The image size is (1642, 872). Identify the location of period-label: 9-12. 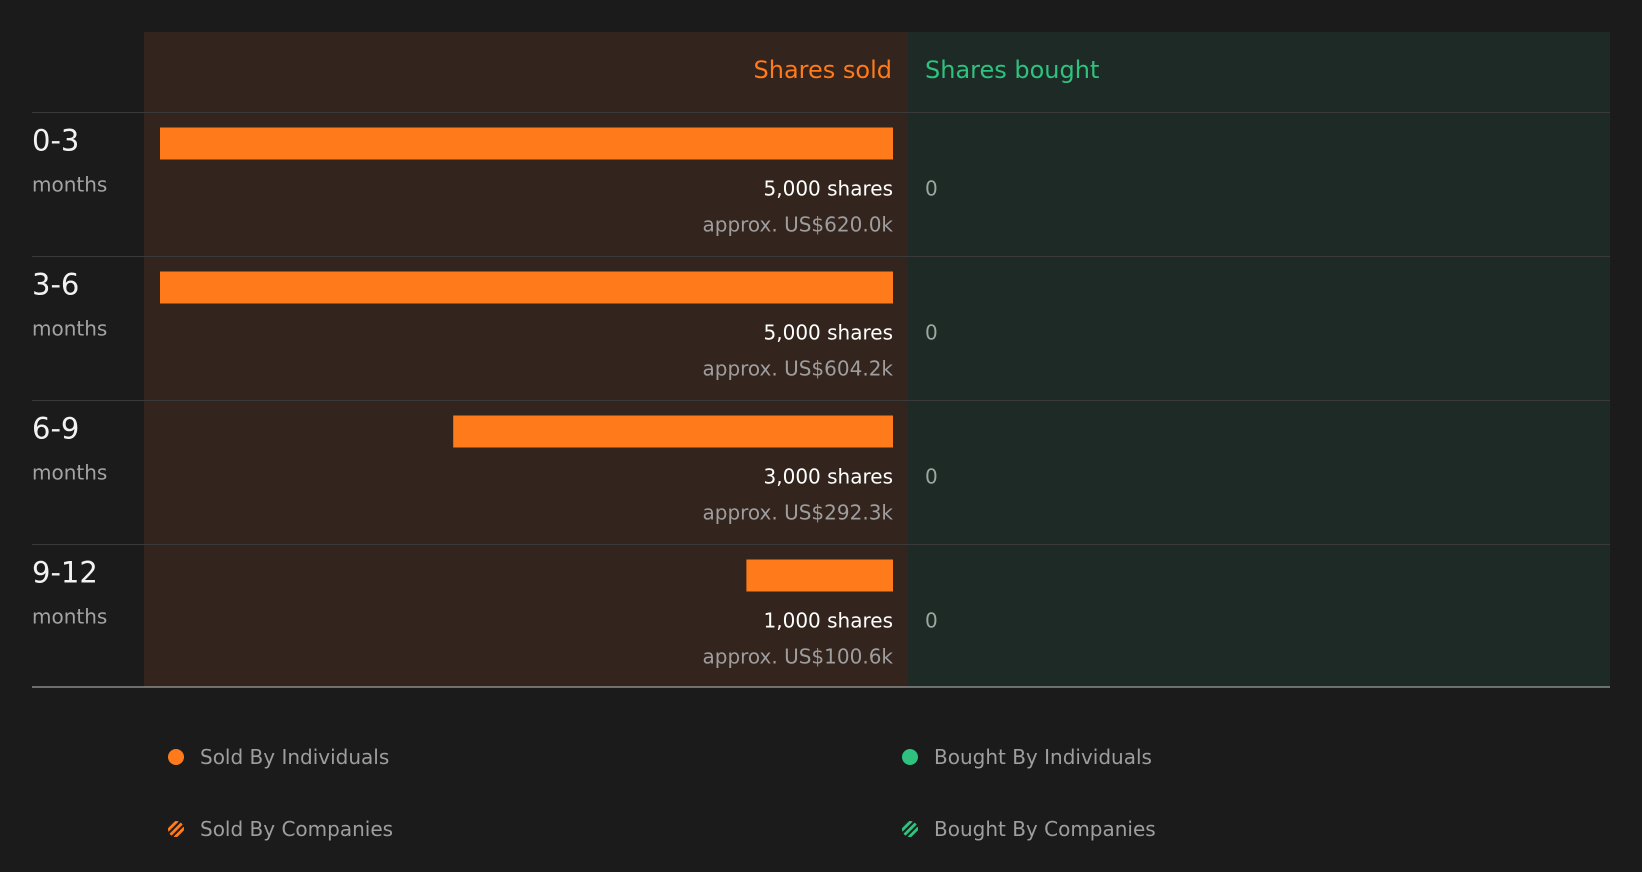
(65, 573).